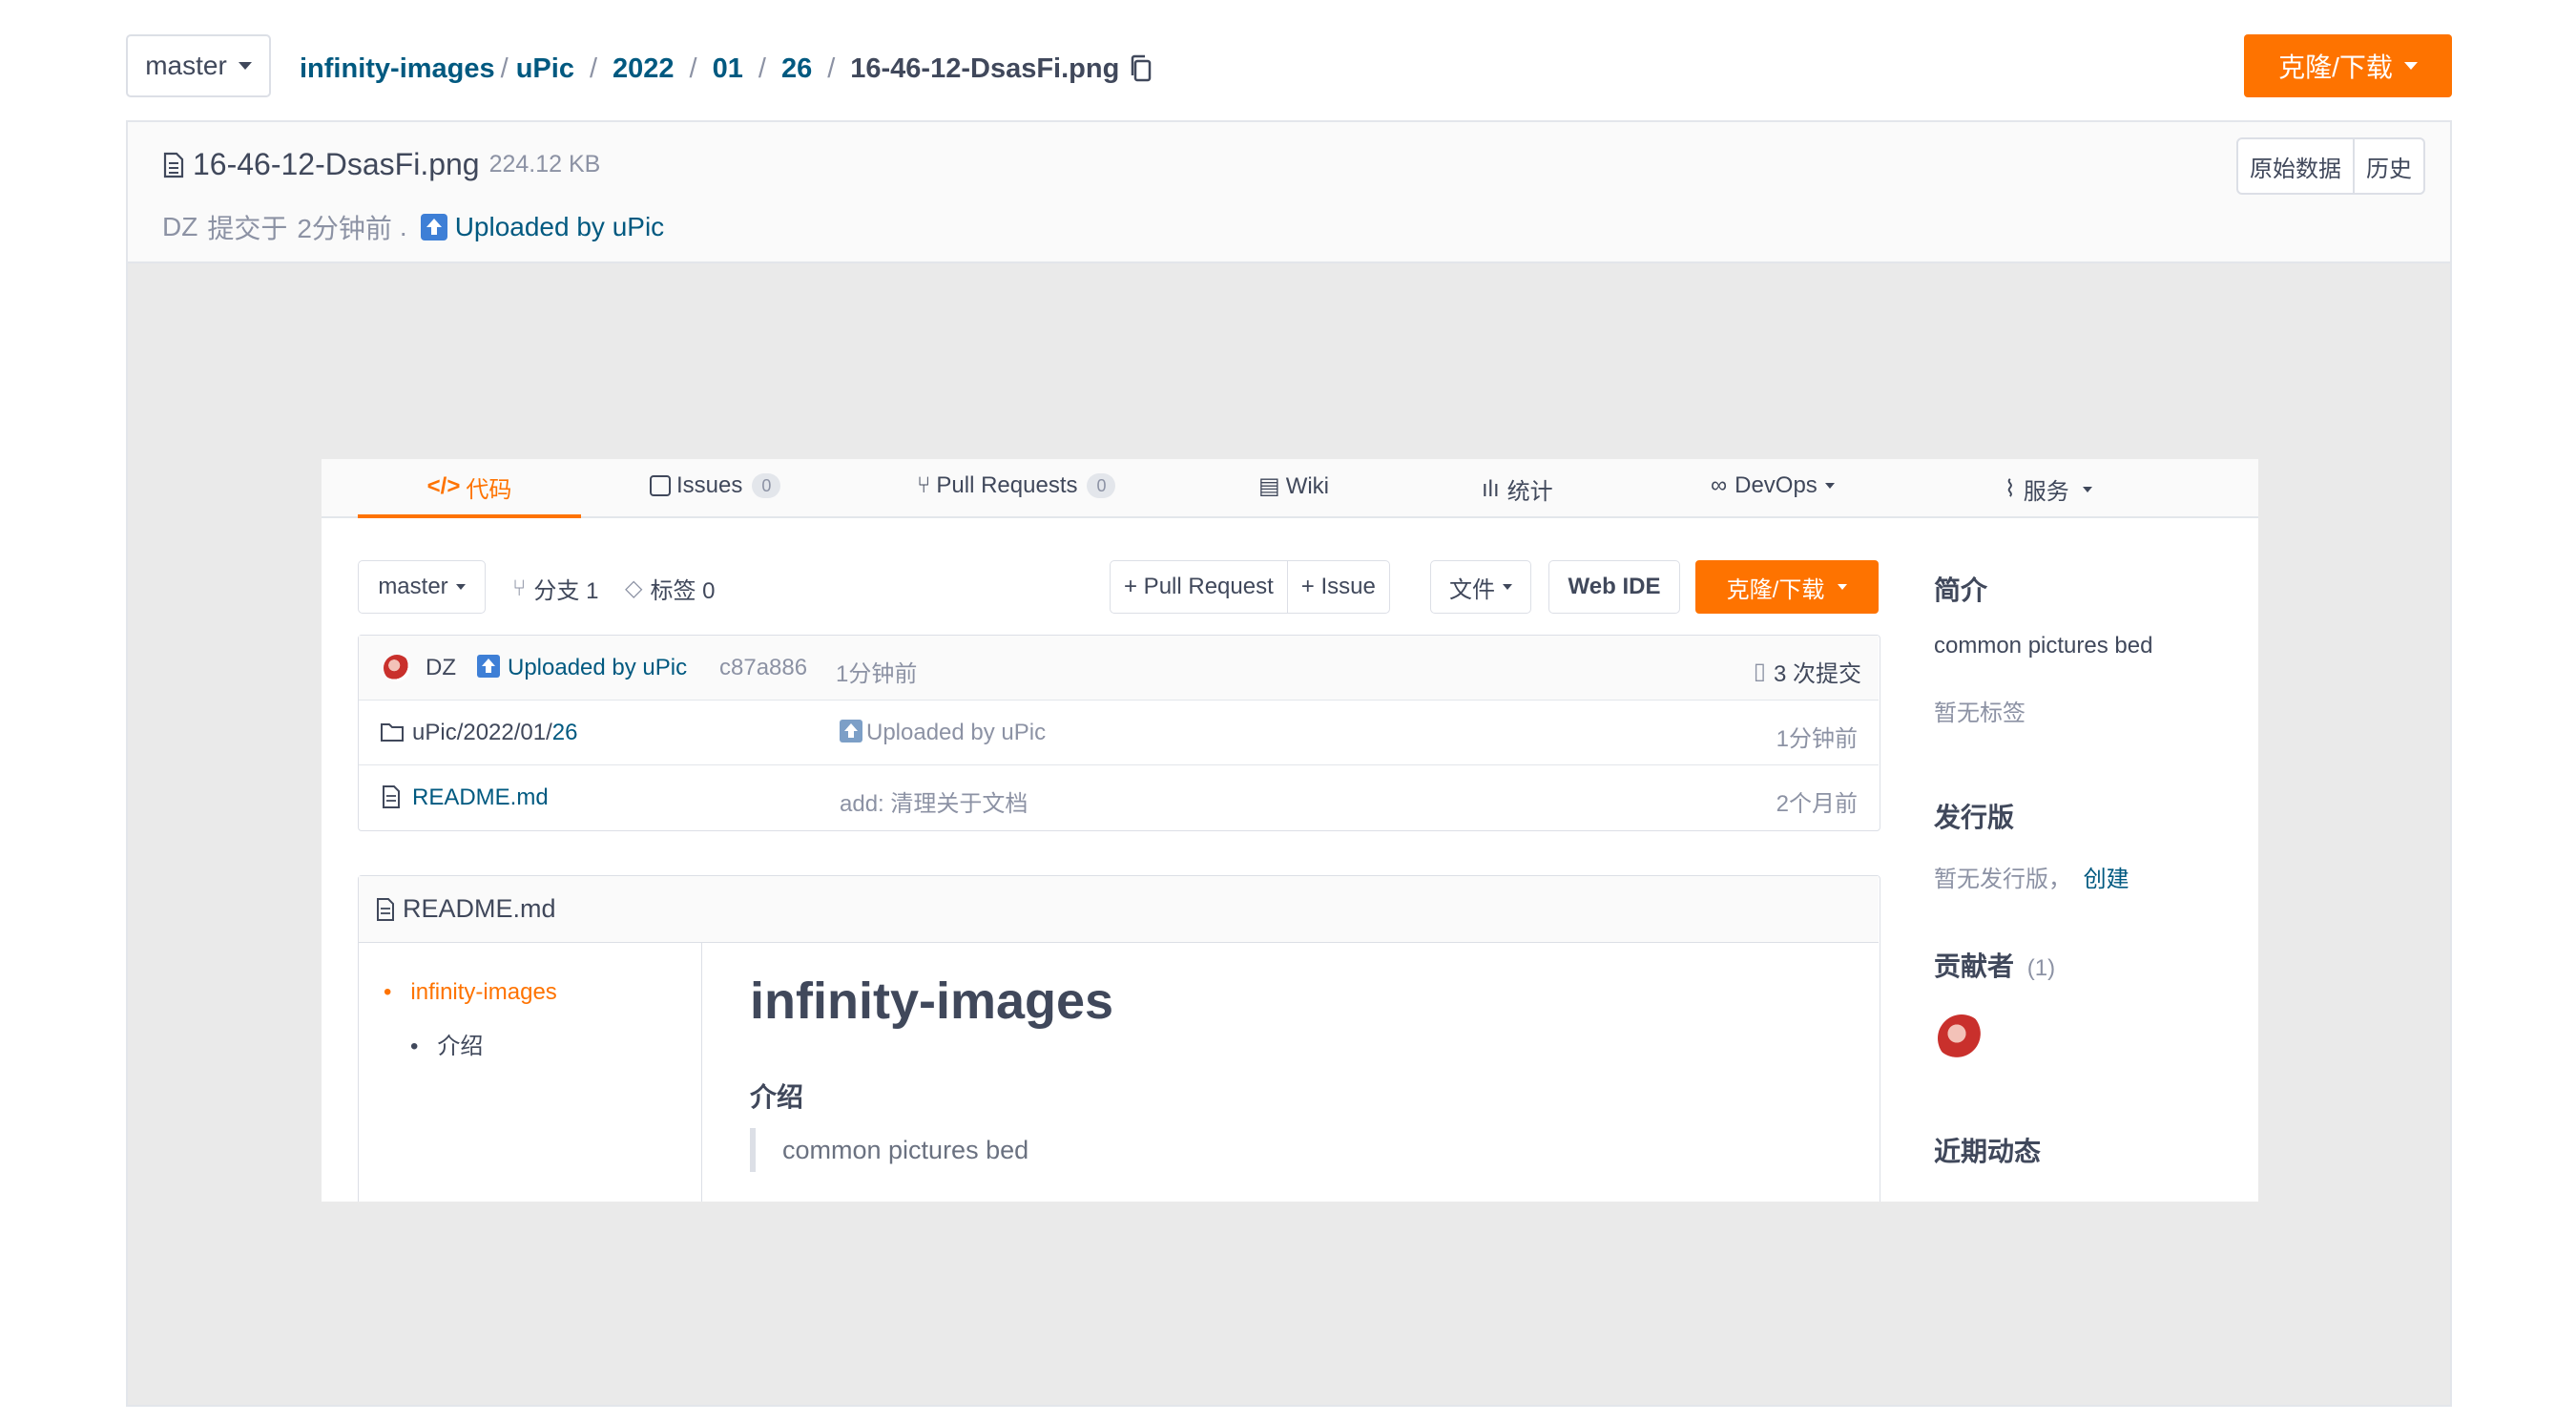  I want to click on copy-icon, so click(1141, 68).